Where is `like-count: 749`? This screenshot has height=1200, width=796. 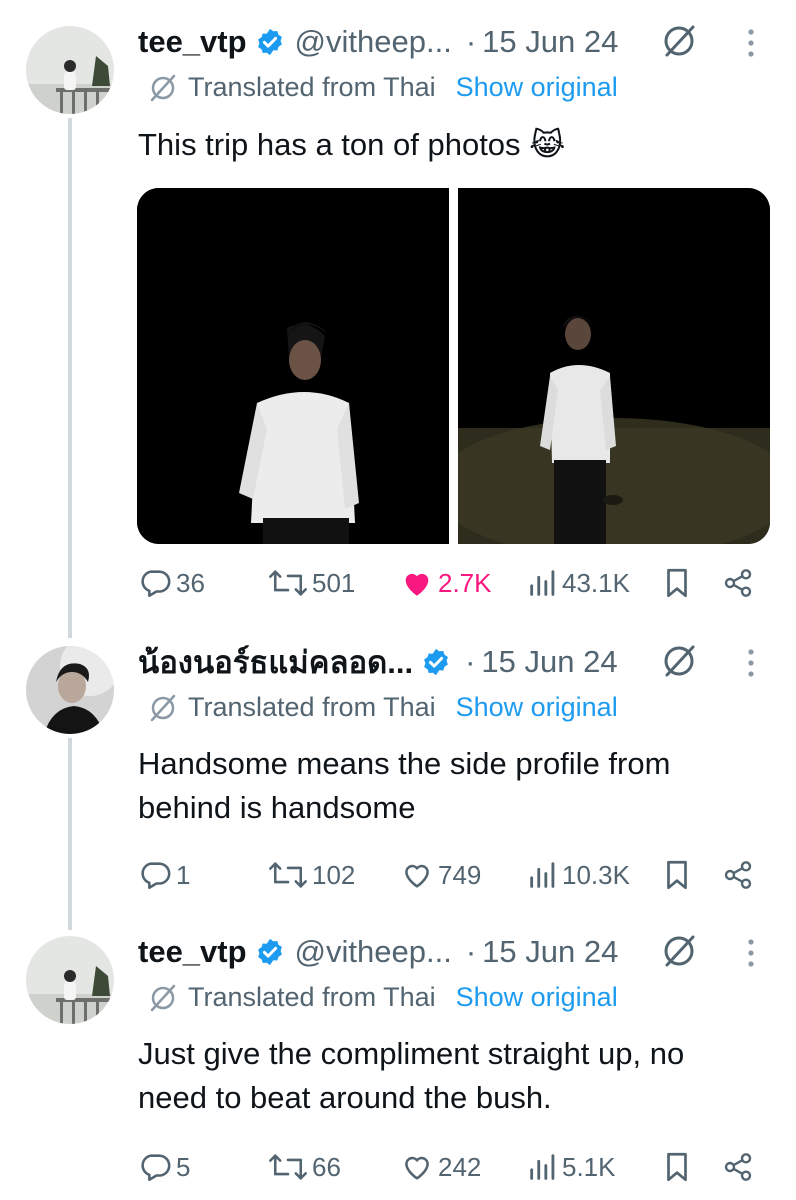 like-count: 749 is located at coordinates (460, 874).